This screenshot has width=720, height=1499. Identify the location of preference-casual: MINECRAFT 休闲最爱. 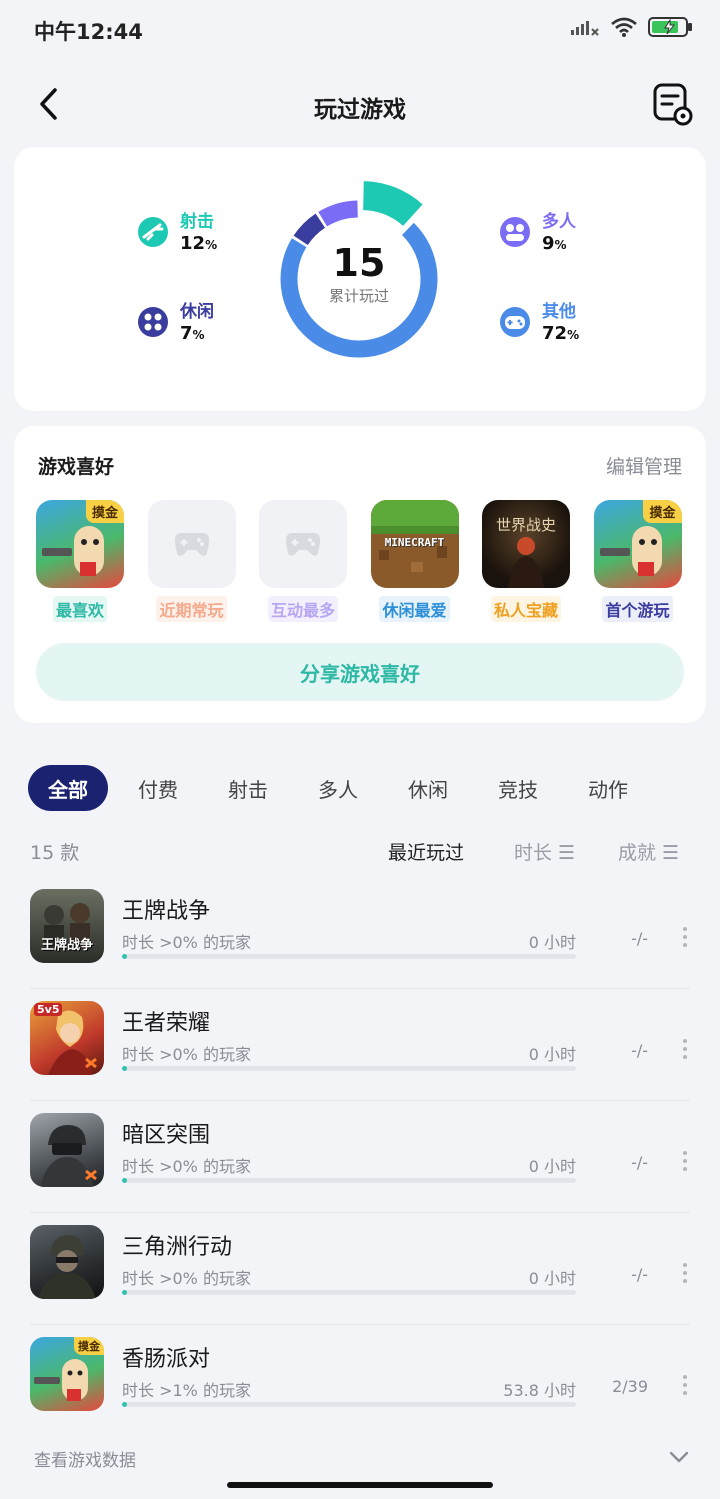
(414, 561).